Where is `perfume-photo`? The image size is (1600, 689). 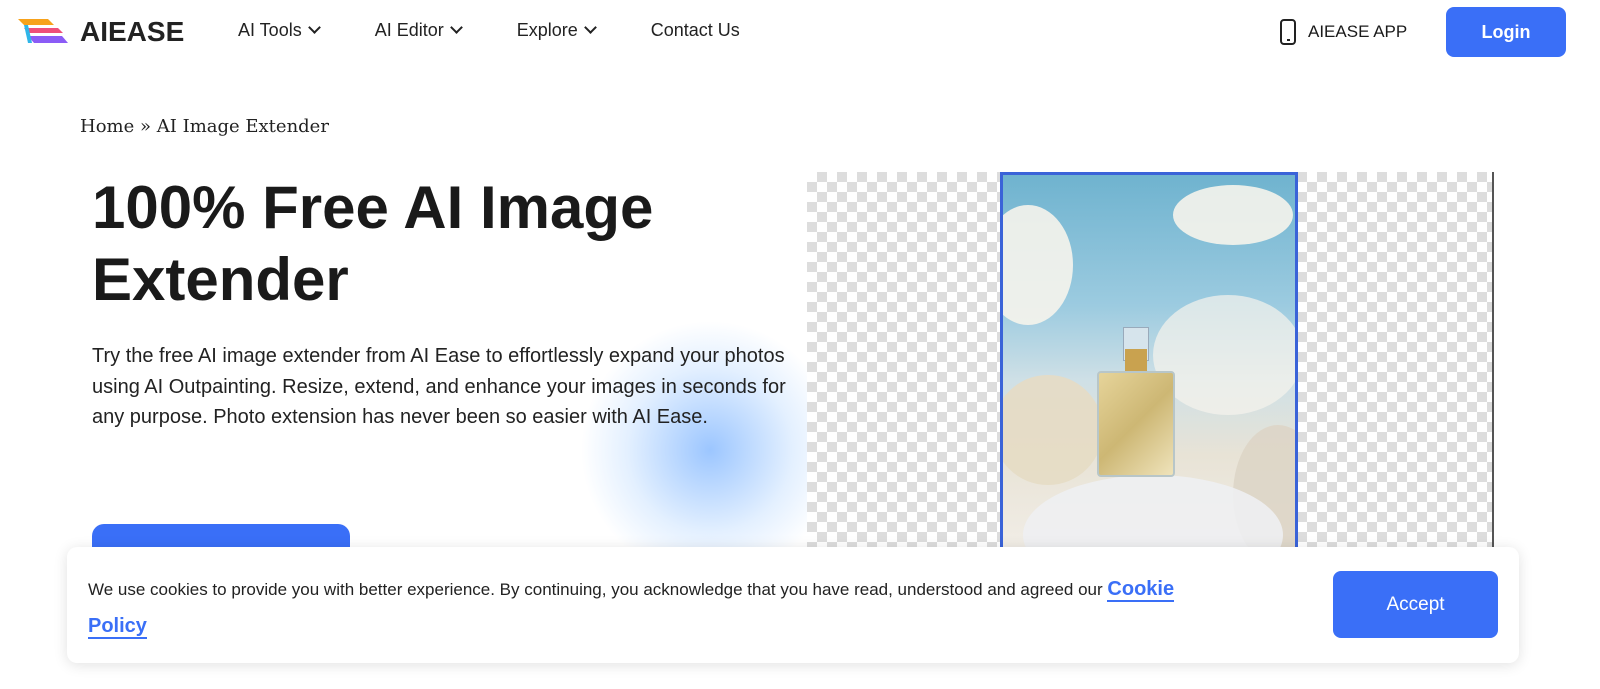 perfume-photo is located at coordinates (1149, 362).